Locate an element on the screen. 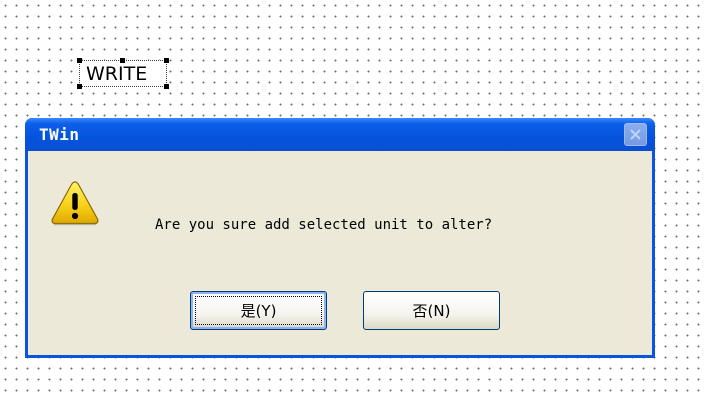 The height and width of the screenshot is (396, 705). no-button: 否(N) is located at coordinates (431, 310).